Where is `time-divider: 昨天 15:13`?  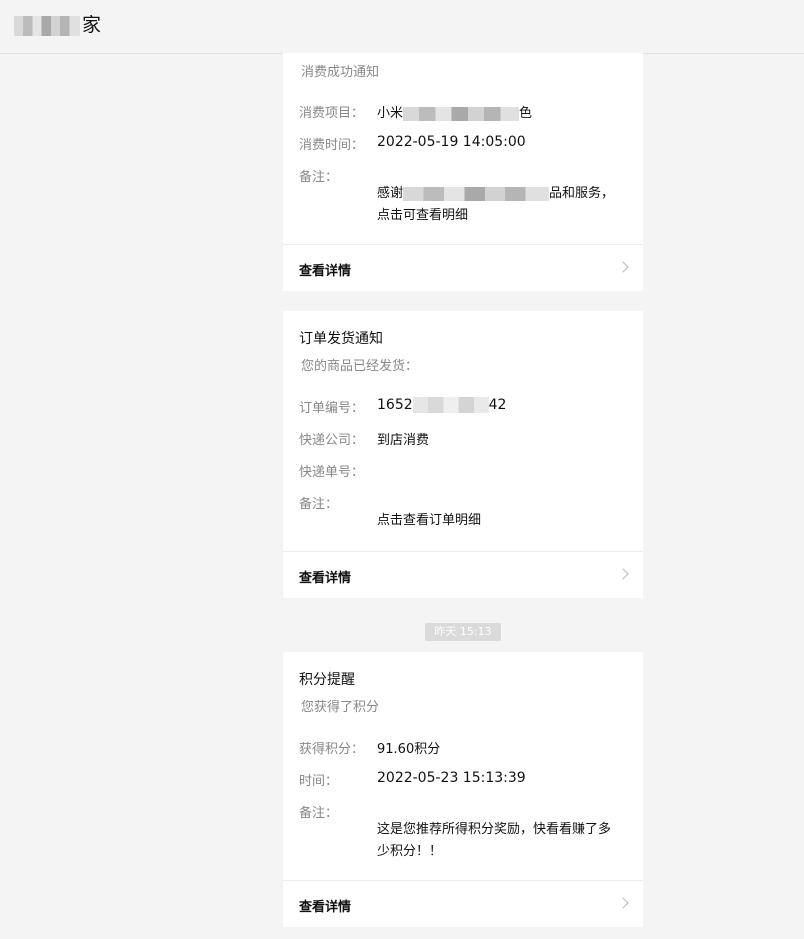
time-divider: 昨天 15:13 is located at coordinates (463, 632).